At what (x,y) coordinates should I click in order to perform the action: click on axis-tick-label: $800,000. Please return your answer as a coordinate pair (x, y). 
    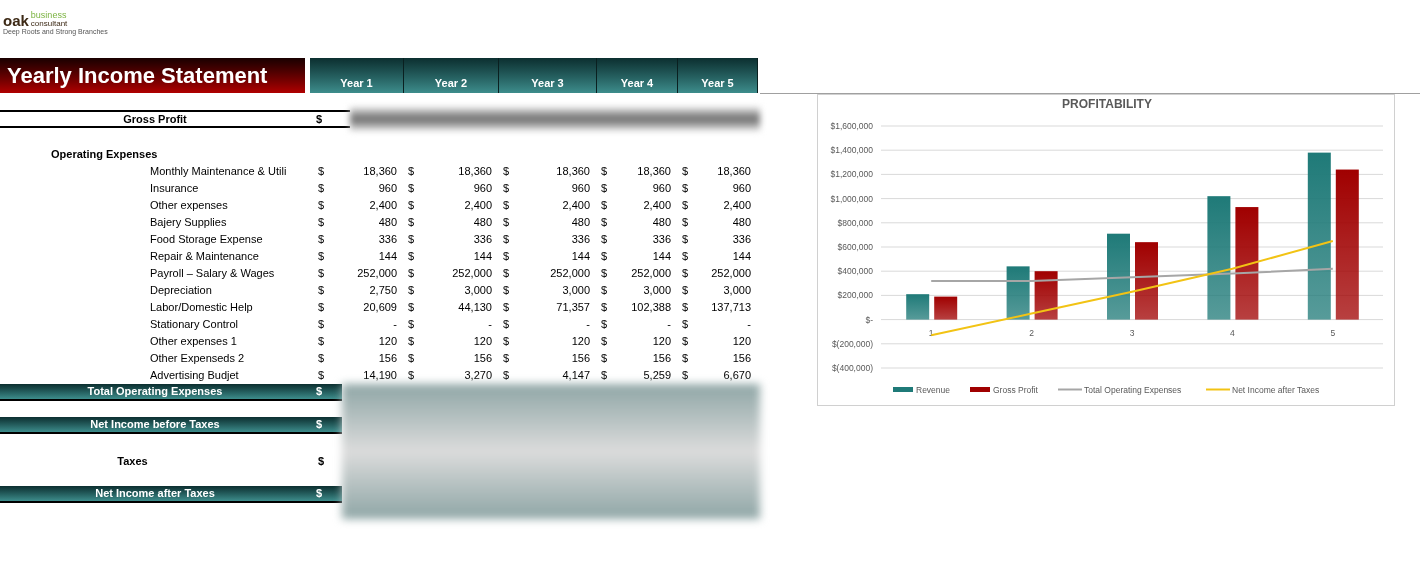
    Looking at the image, I should click on (855, 222).